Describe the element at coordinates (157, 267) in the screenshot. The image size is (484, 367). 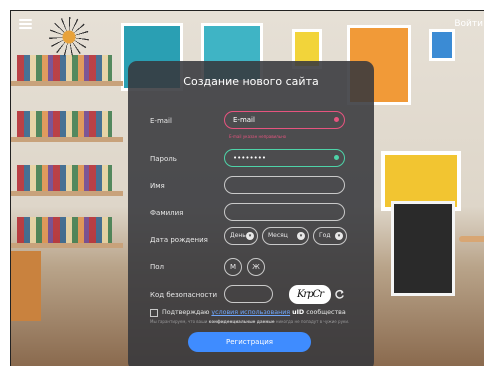
I see `gender-label: Пол` at that location.